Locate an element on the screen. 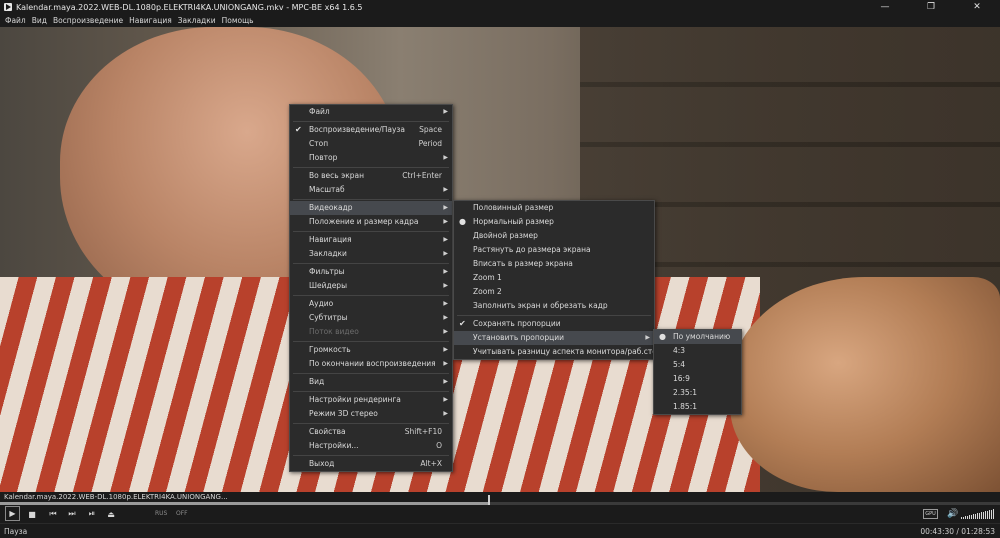  playback-time: 00:43:30 / 01:28:53 is located at coordinates (957, 531).